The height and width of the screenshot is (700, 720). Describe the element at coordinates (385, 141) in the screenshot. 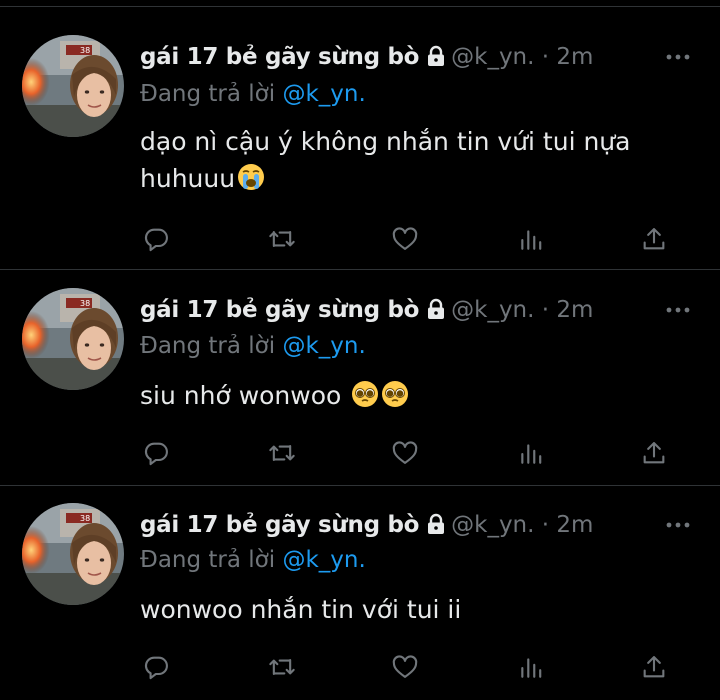

I see `tweet-text-line: dạo nì cậu ý không nhắn tin vứi tui nựa` at that location.